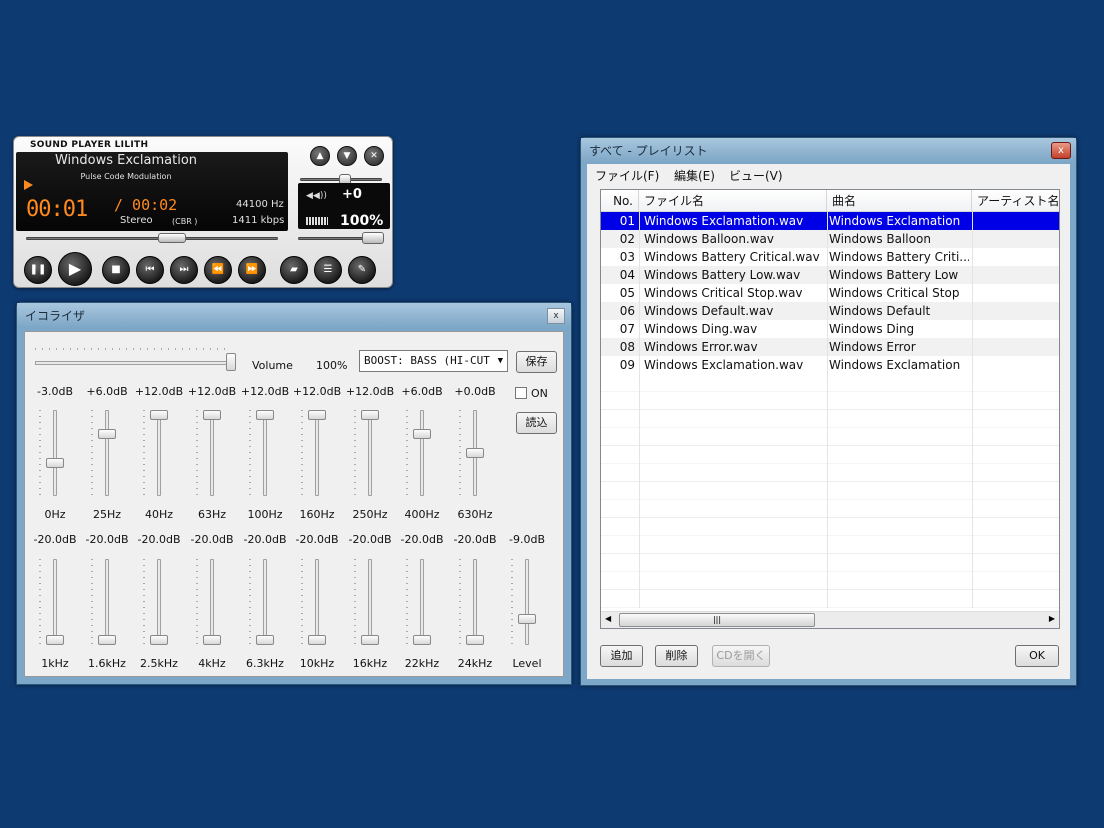 Image resolution: width=1104 pixels, height=828 pixels. I want to click on load-button: 読込, so click(536, 423).